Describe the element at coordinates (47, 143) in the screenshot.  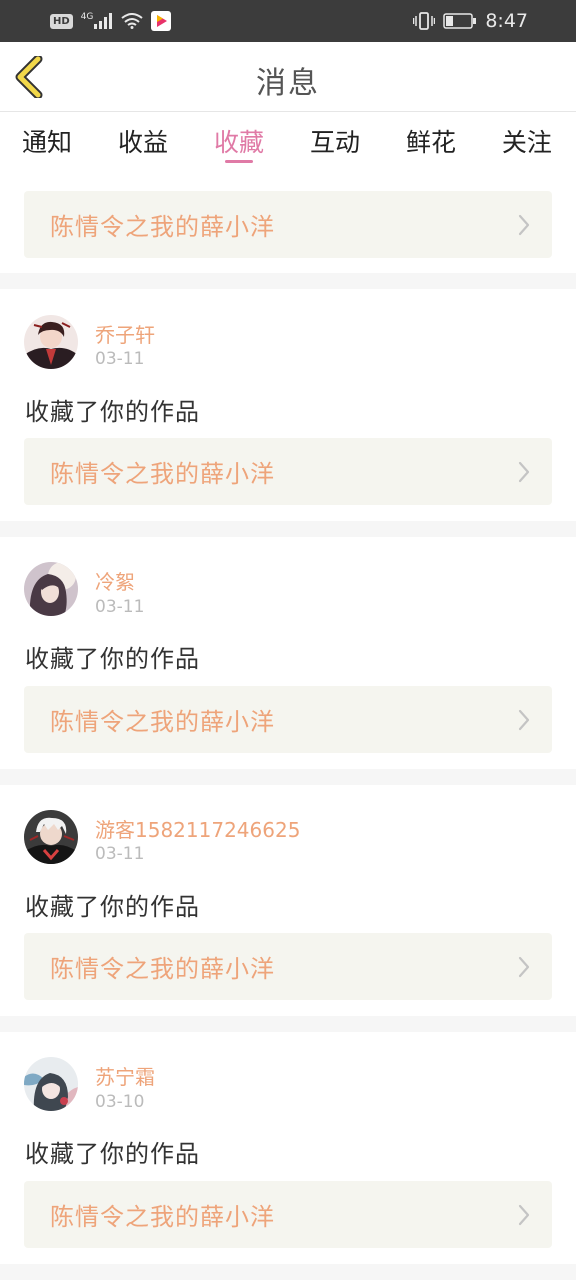
I see `tab-notifications: 通知` at that location.